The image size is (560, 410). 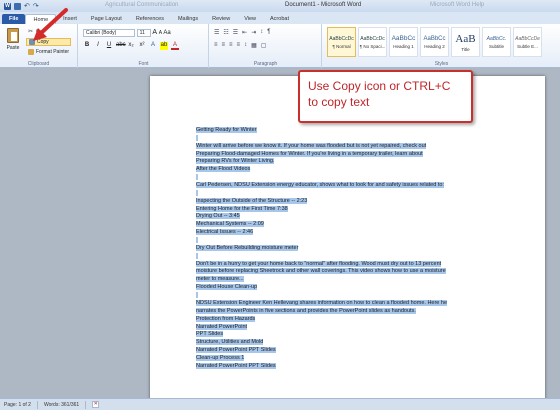 What do you see at coordinates (244, 32) in the screenshot?
I see `decrease-indent-icon: ⇤` at bounding box center [244, 32].